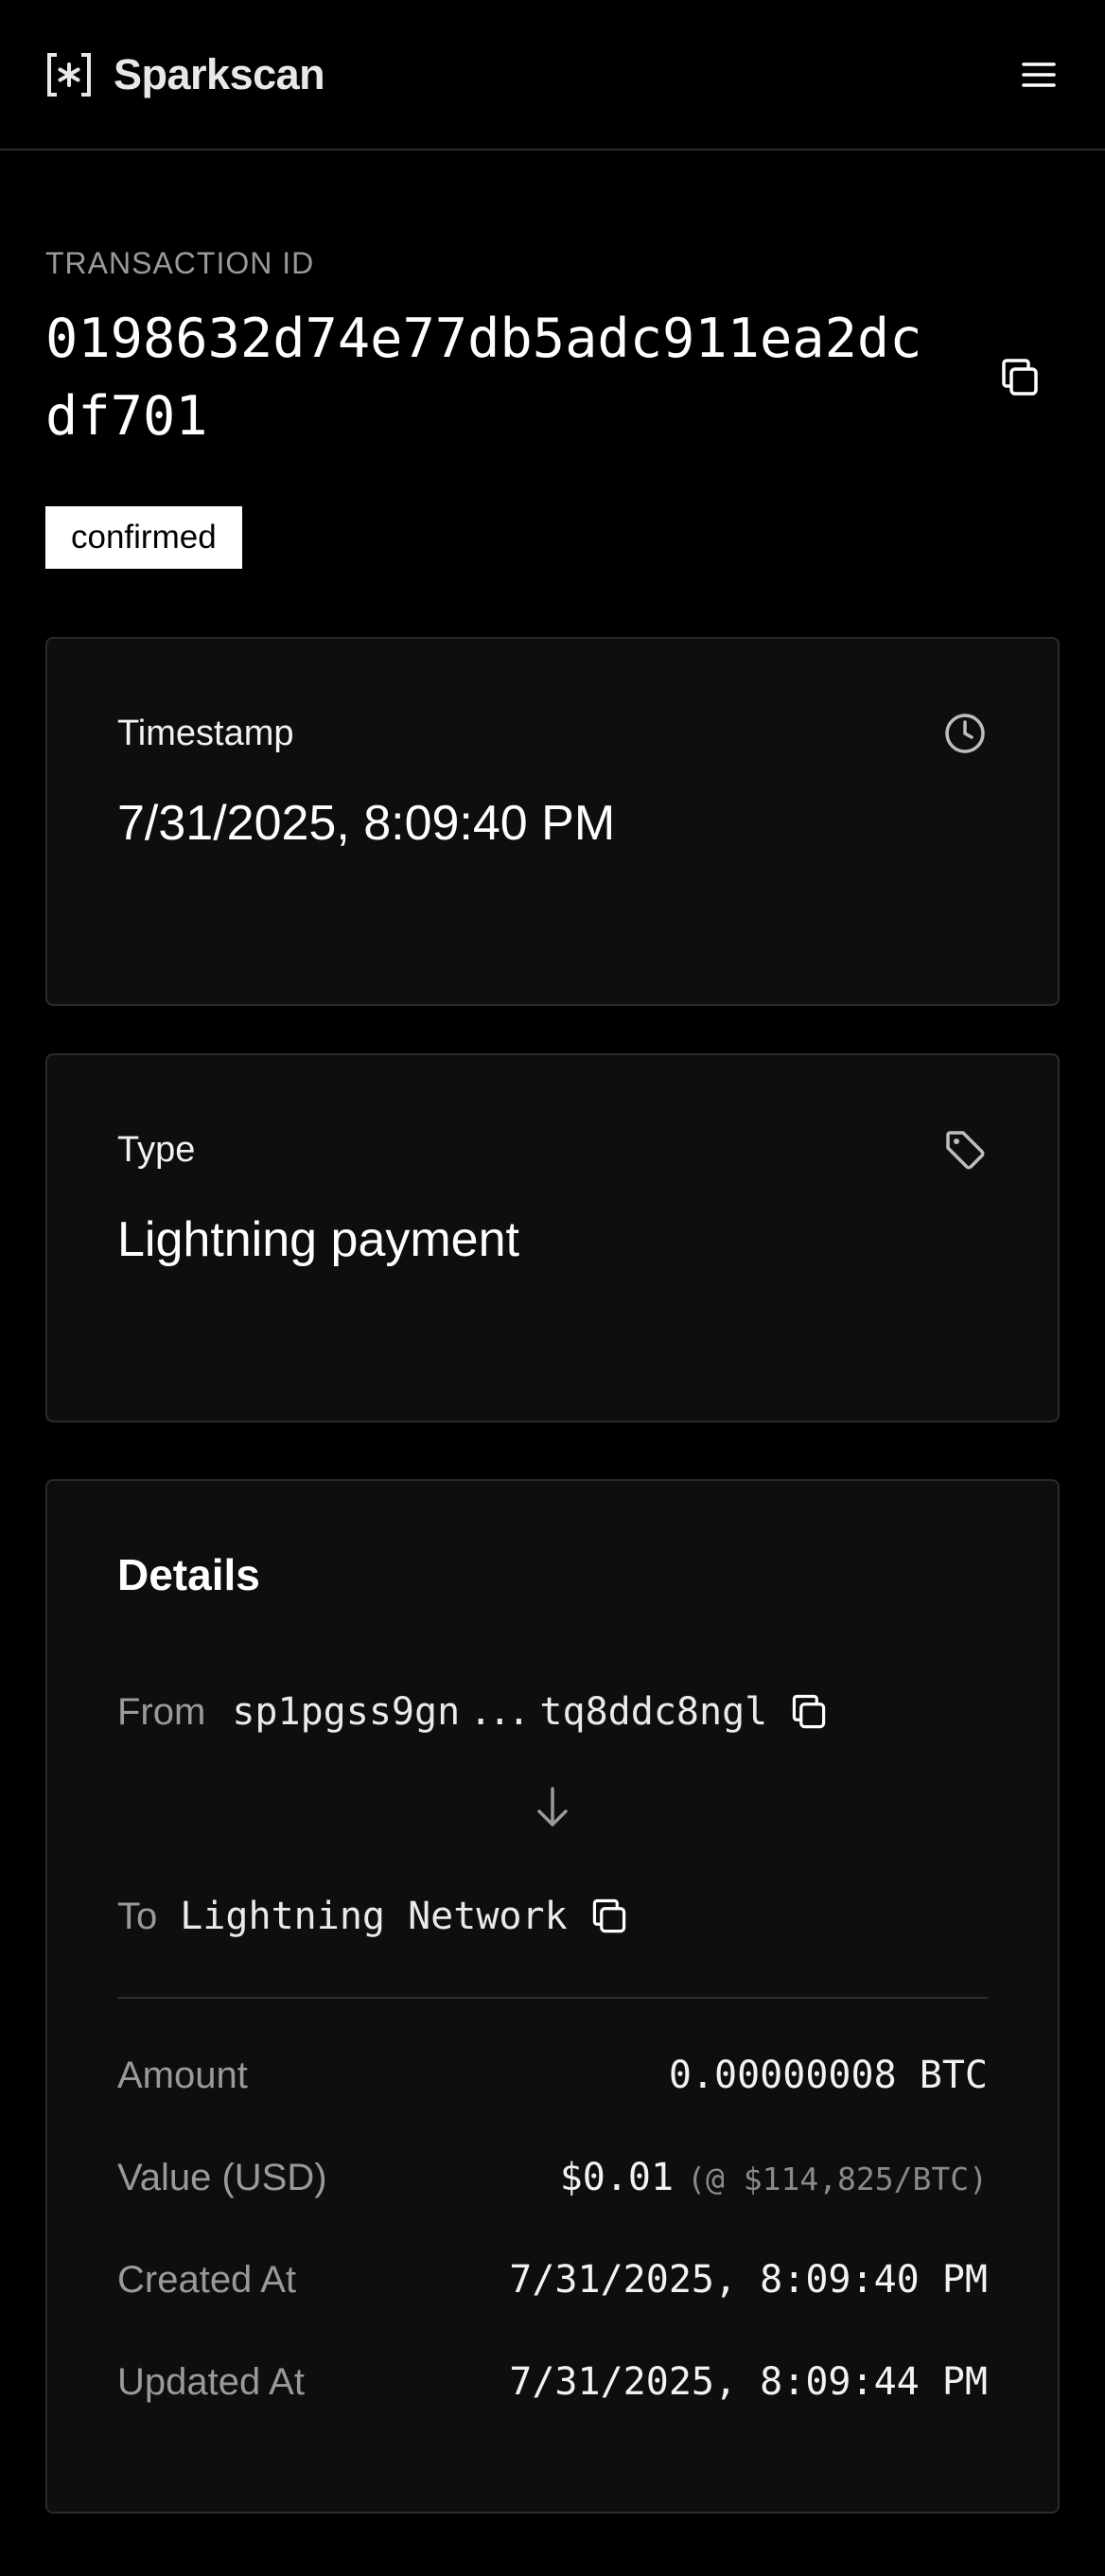 The width and height of the screenshot is (1105, 2576). What do you see at coordinates (205, 733) in the screenshot?
I see `timestamp-card-title: Timestamp` at bounding box center [205, 733].